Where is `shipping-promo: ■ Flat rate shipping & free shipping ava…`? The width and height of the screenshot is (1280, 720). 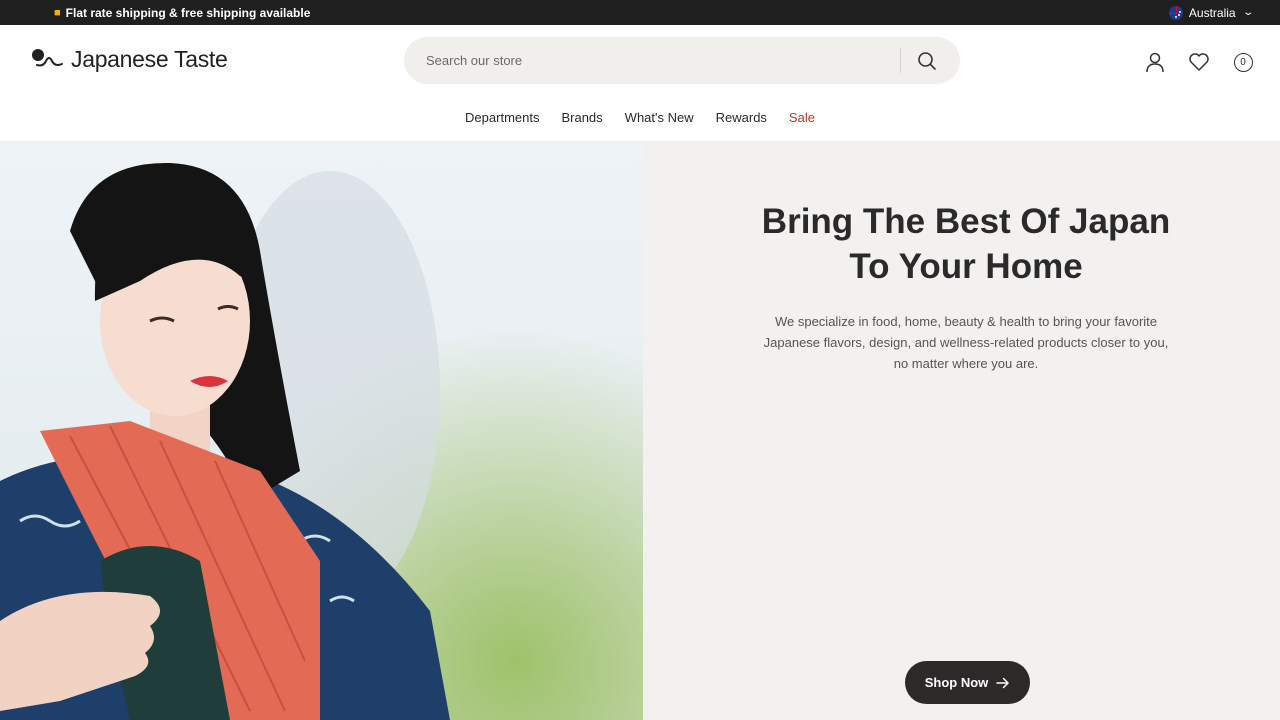 shipping-promo: ■ Flat rate shipping & free shipping ava… is located at coordinates (182, 12).